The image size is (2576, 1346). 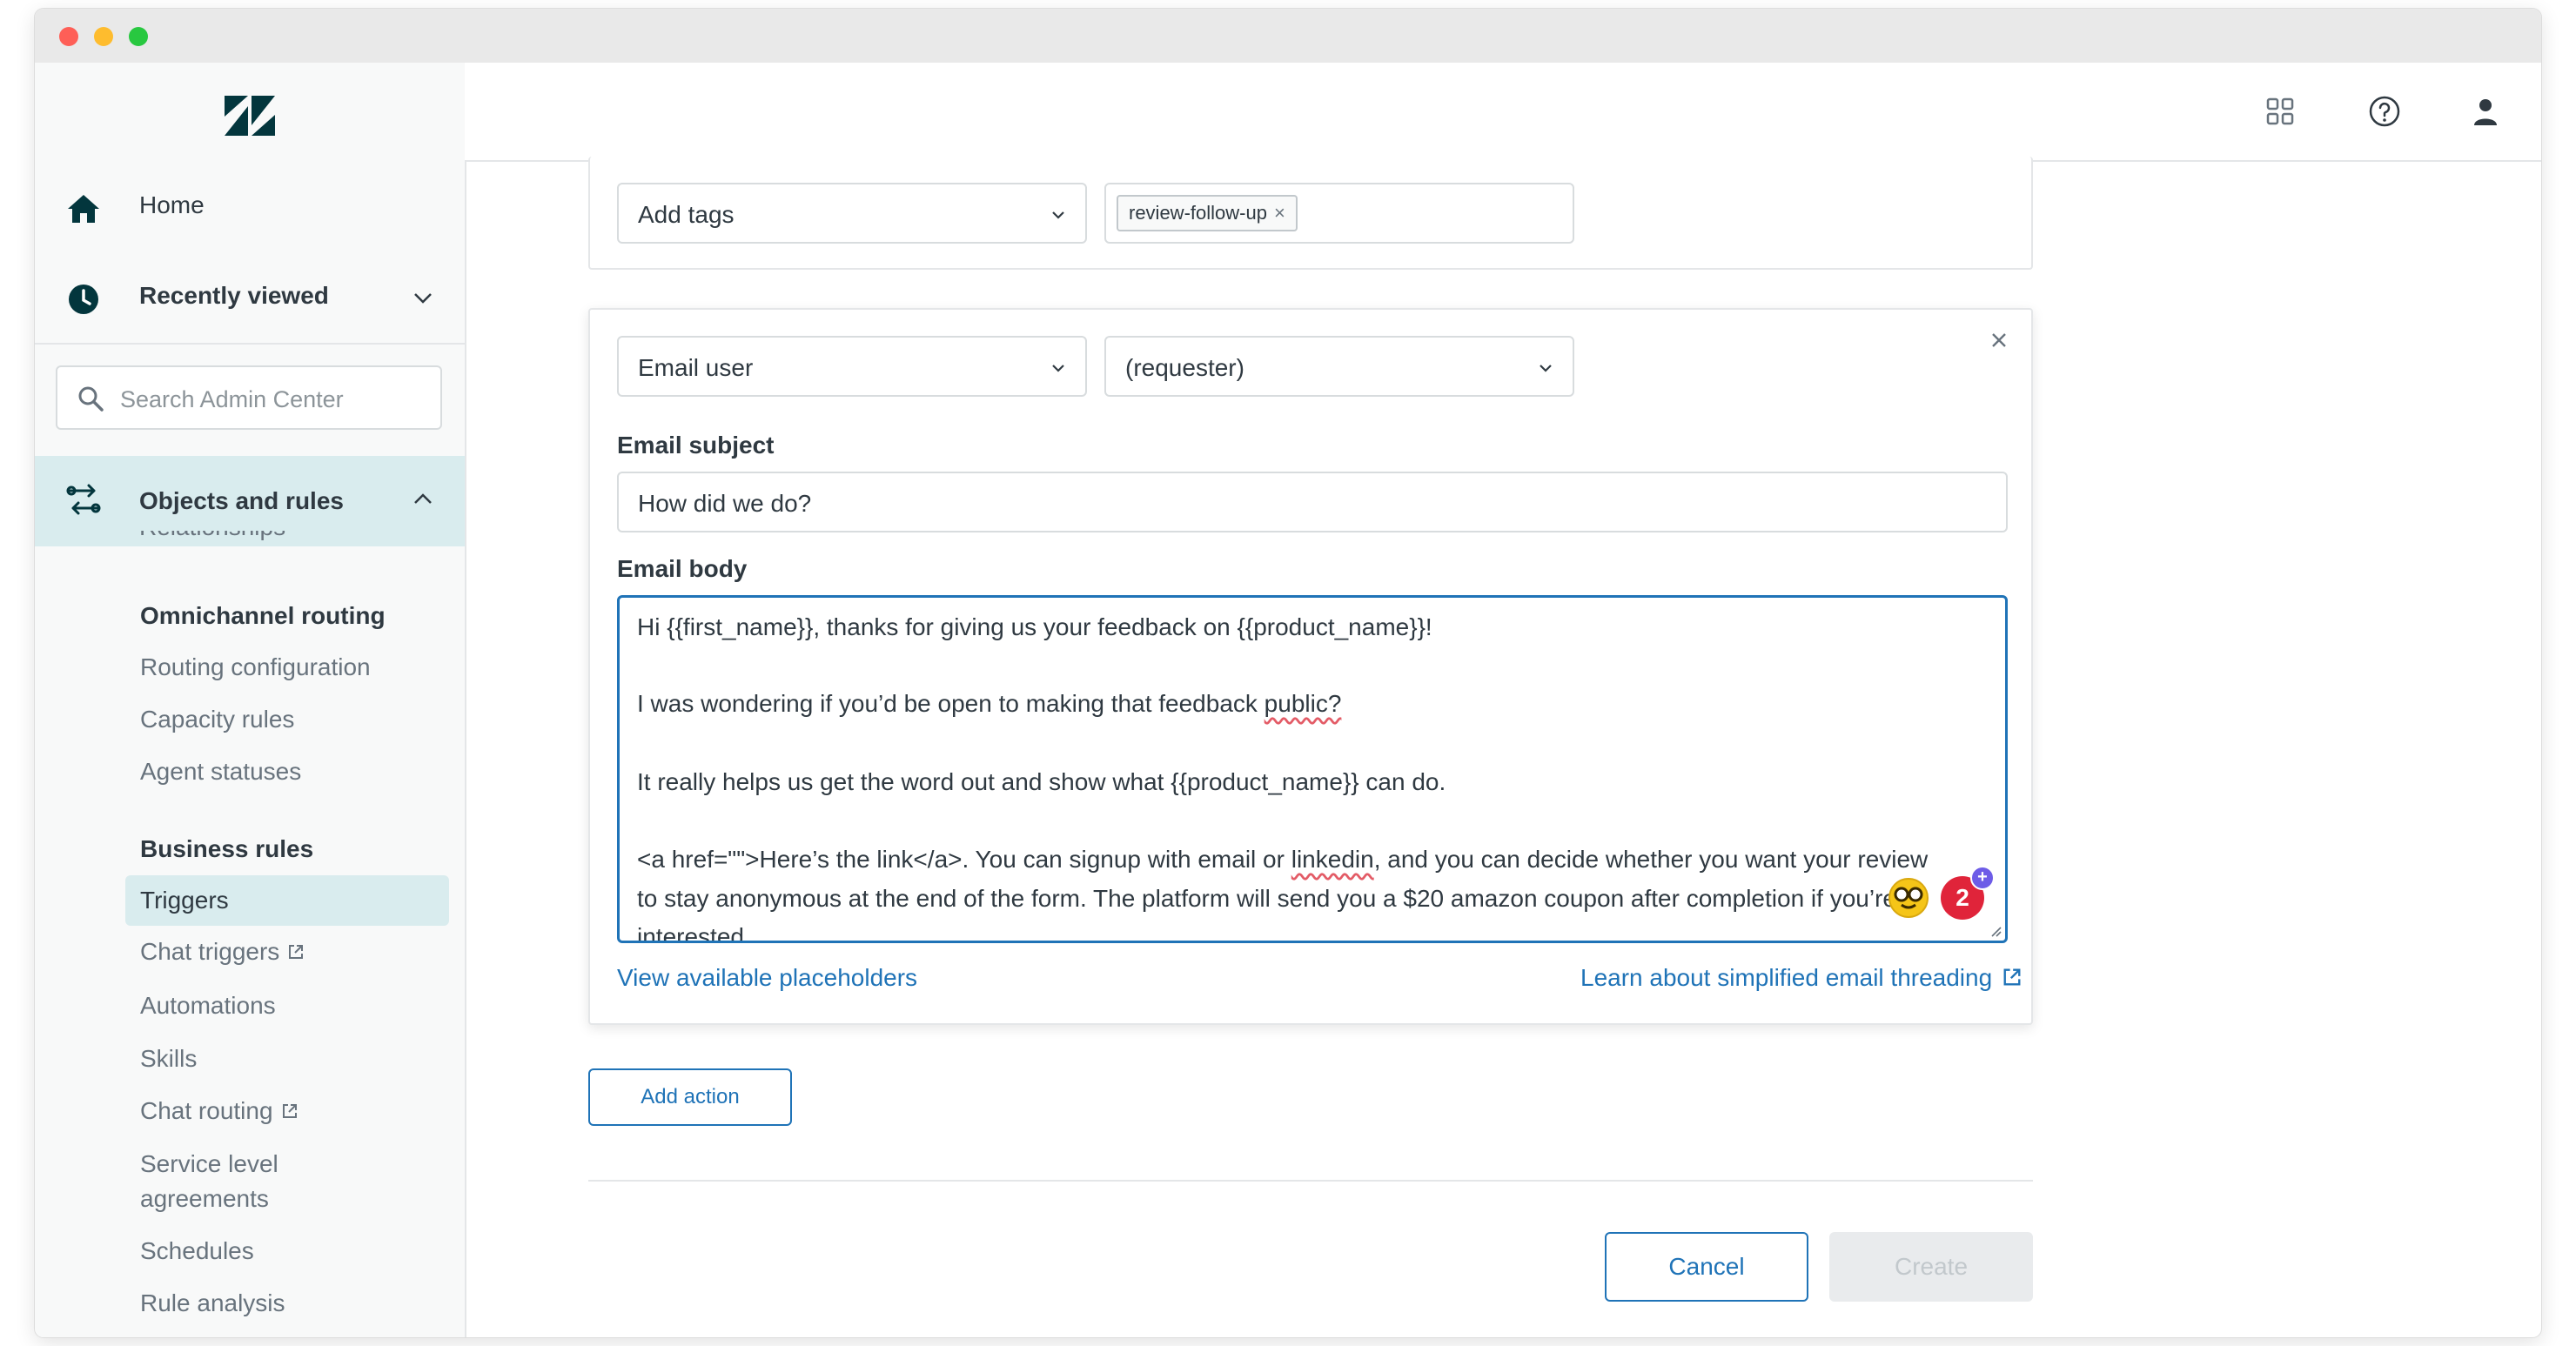 What do you see at coordinates (852, 213) in the screenshot?
I see `action-type-select: Add tags` at bounding box center [852, 213].